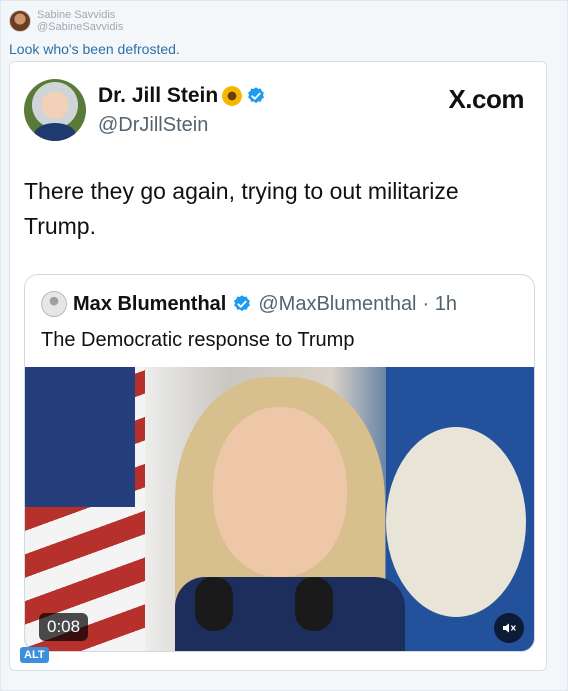 The height and width of the screenshot is (691, 568). Describe the element at coordinates (337, 303) in the screenshot. I see `quoted-author-handle: @MaxBlumenthal` at that location.